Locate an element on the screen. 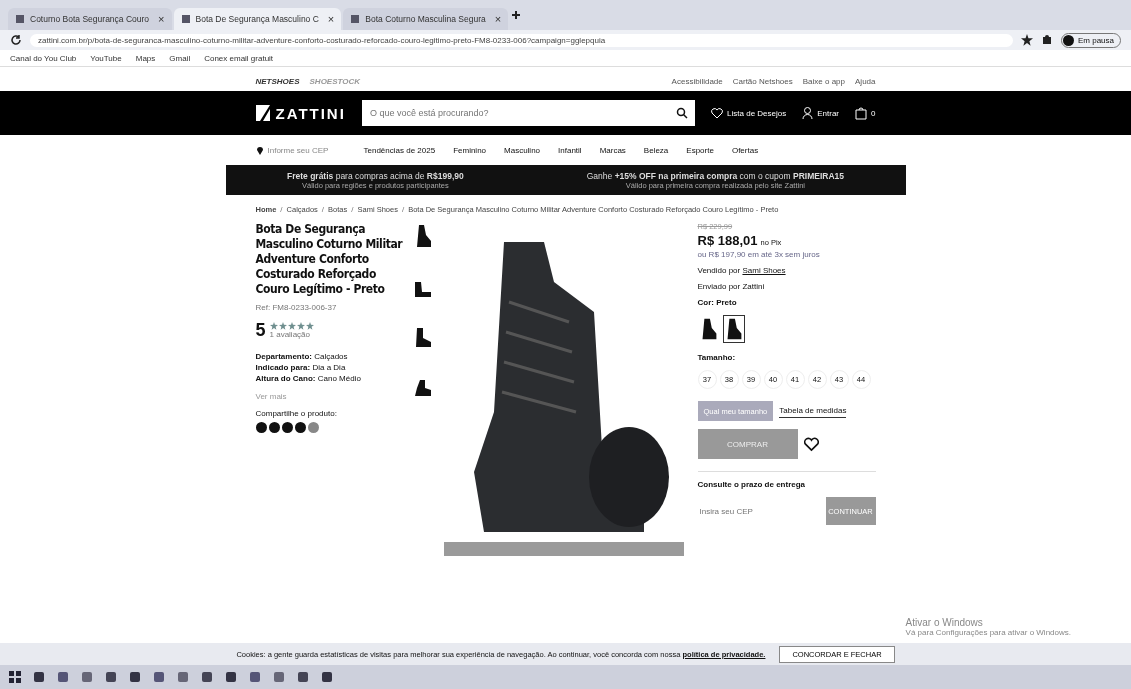 This screenshot has width=1131, height=689. search-field: O que você está procurando? is located at coordinates (515, 113).